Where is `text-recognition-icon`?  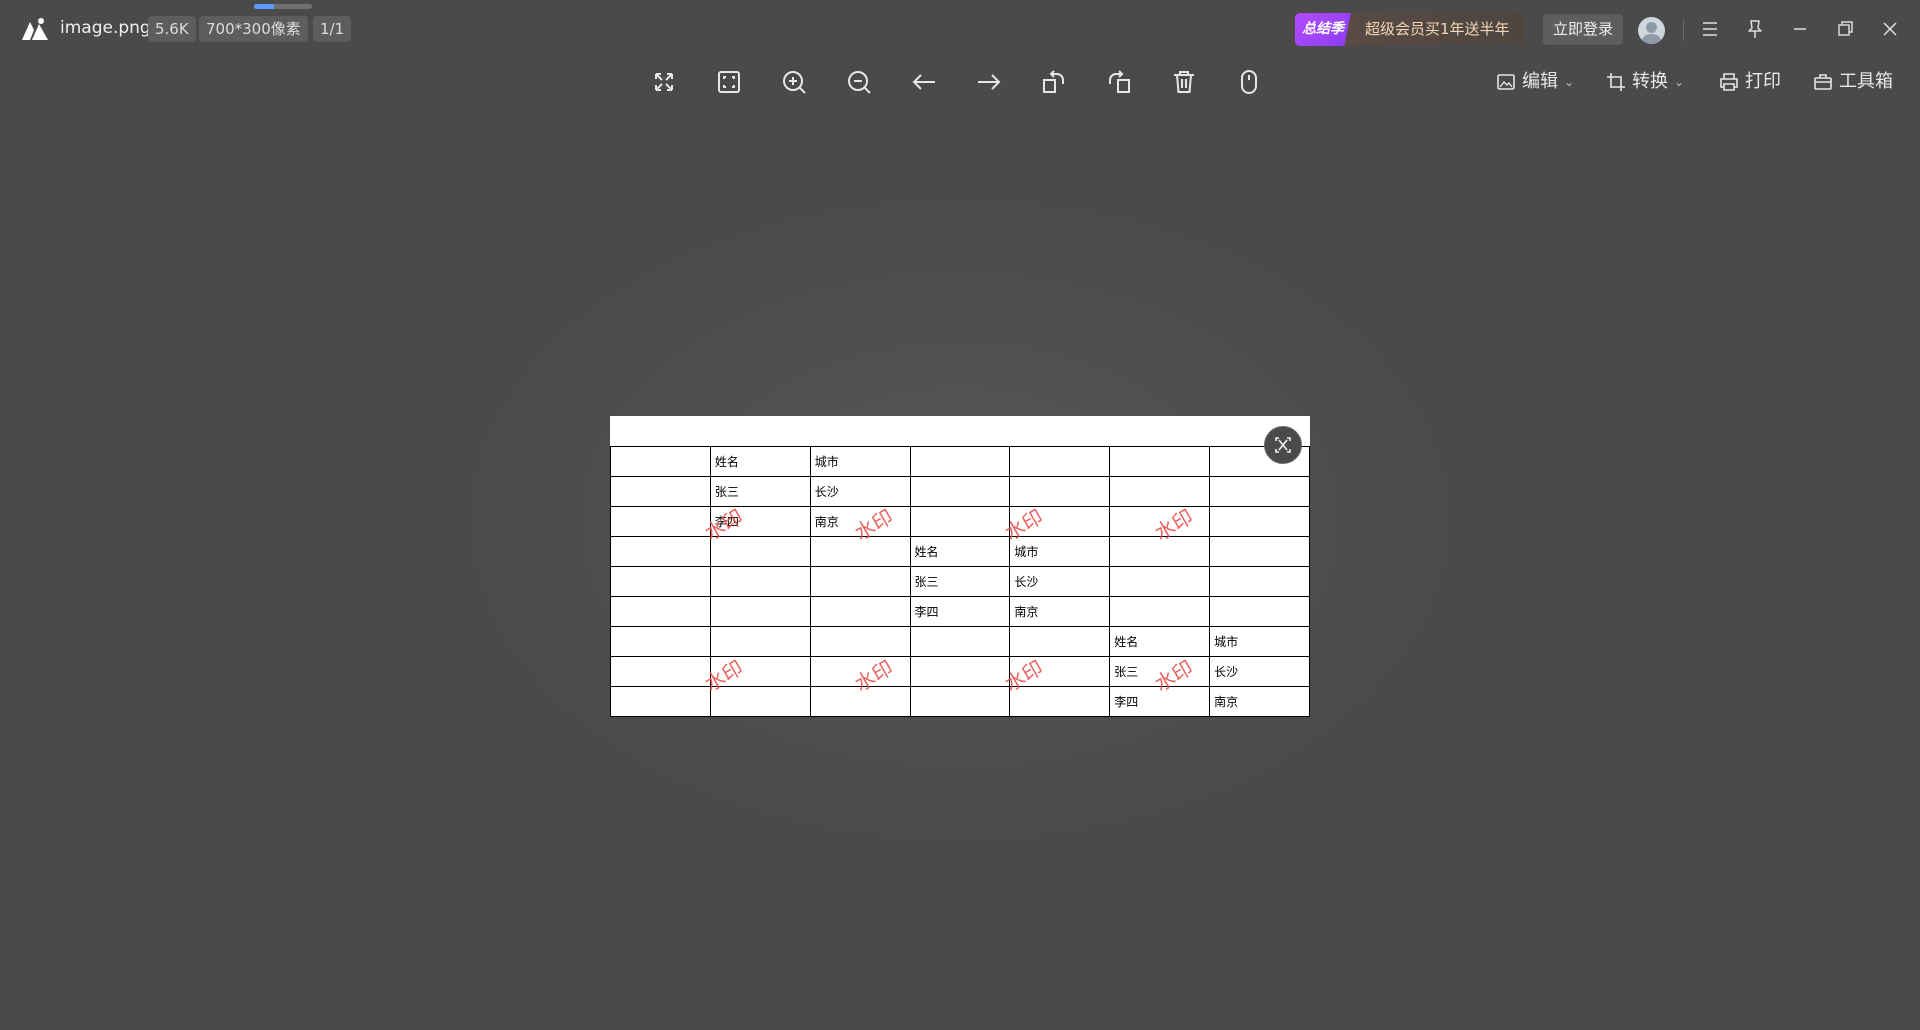
text-recognition-icon is located at coordinates (1283, 445).